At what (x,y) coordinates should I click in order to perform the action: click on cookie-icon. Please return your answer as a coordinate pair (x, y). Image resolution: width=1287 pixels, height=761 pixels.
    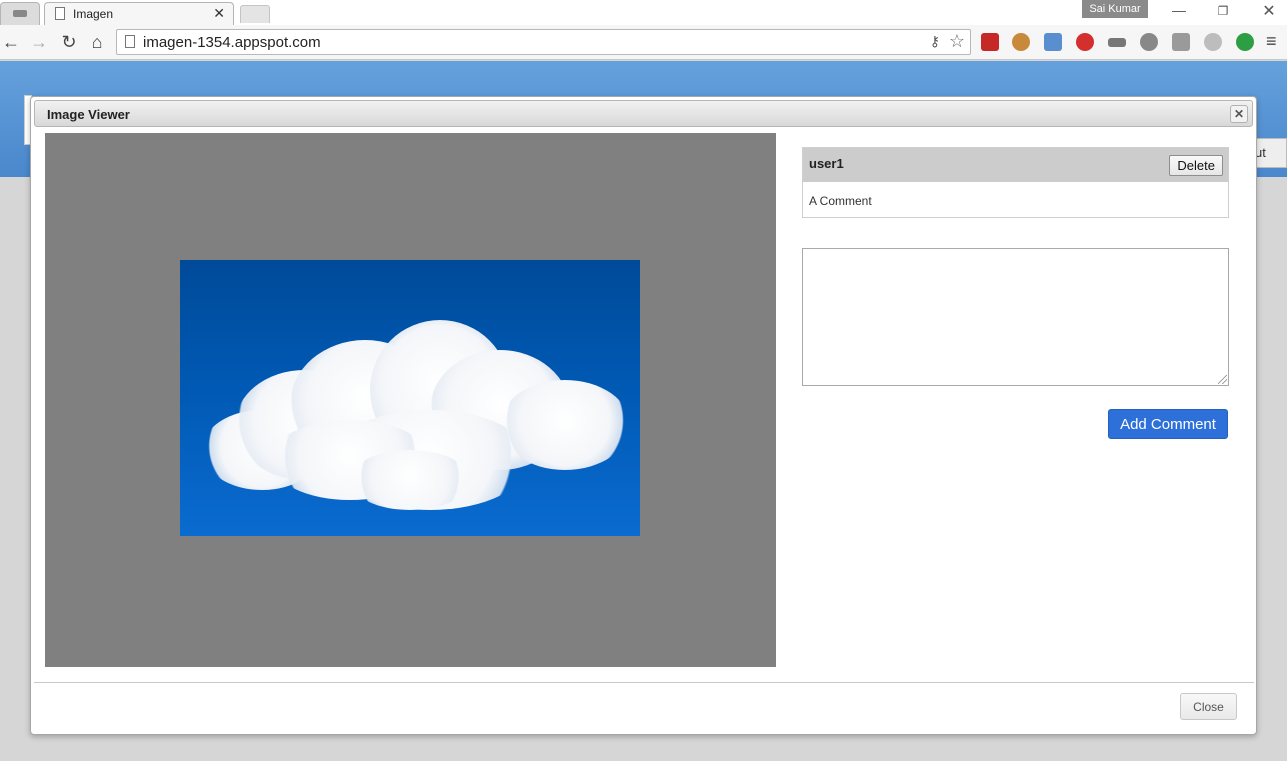
    Looking at the image, I should click on (1021, 42).